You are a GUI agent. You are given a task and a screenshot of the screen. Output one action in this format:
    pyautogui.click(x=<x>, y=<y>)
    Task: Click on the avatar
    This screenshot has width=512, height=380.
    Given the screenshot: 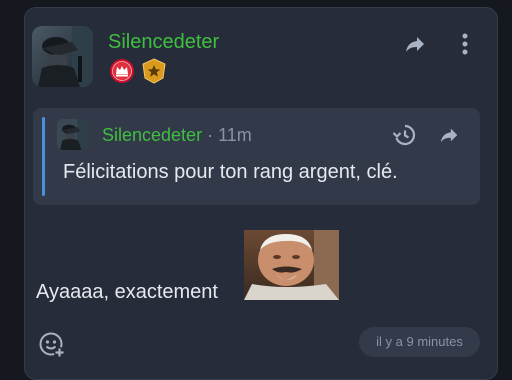 What is the action you would take?
    pyautogui.click(x=62, y=56)
    